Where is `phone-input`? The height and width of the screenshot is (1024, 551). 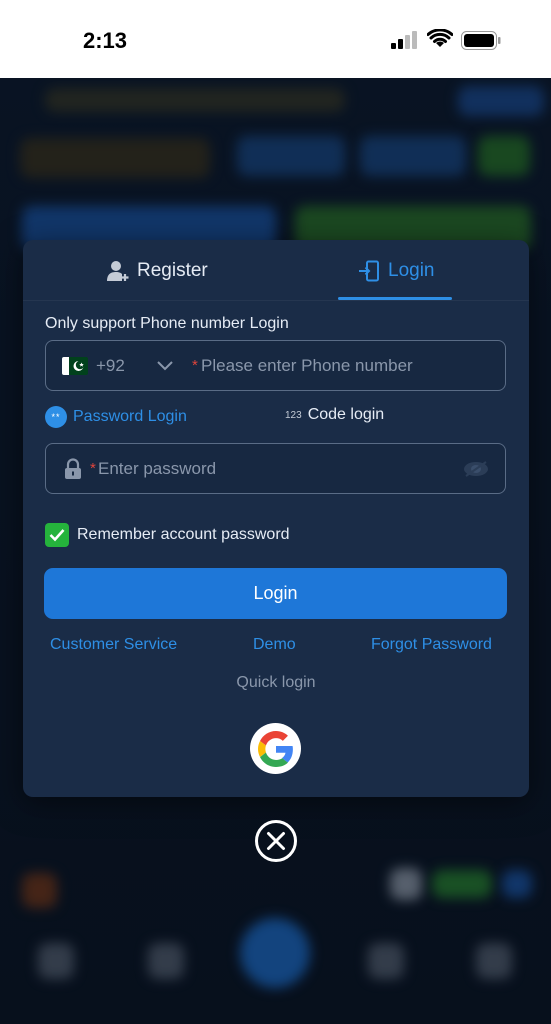 phone-input is located at coordinates (341, 366).